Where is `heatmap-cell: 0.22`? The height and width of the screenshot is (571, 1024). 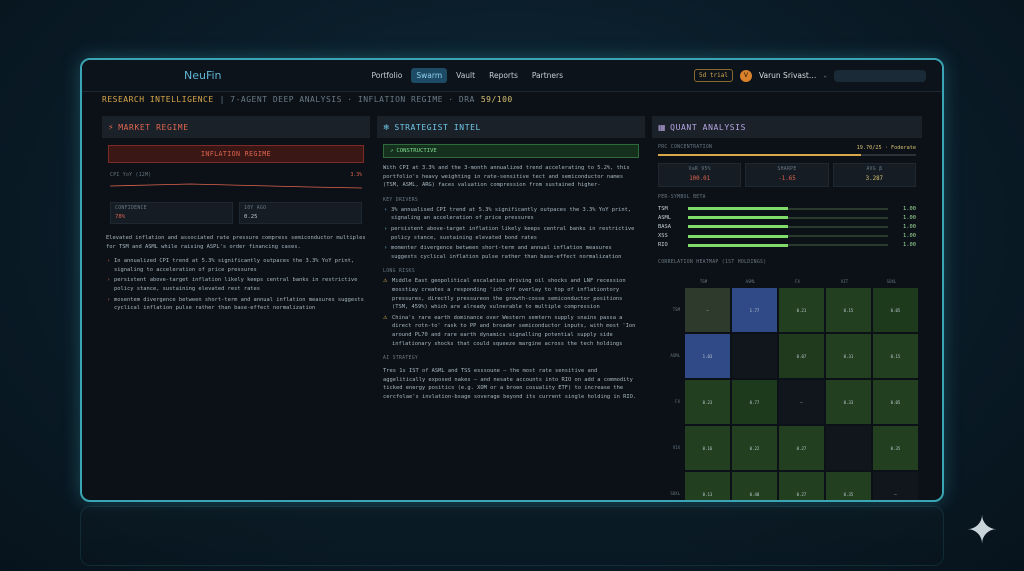
heatmap-cell: 0.22 is located at coordinates (754, 448).